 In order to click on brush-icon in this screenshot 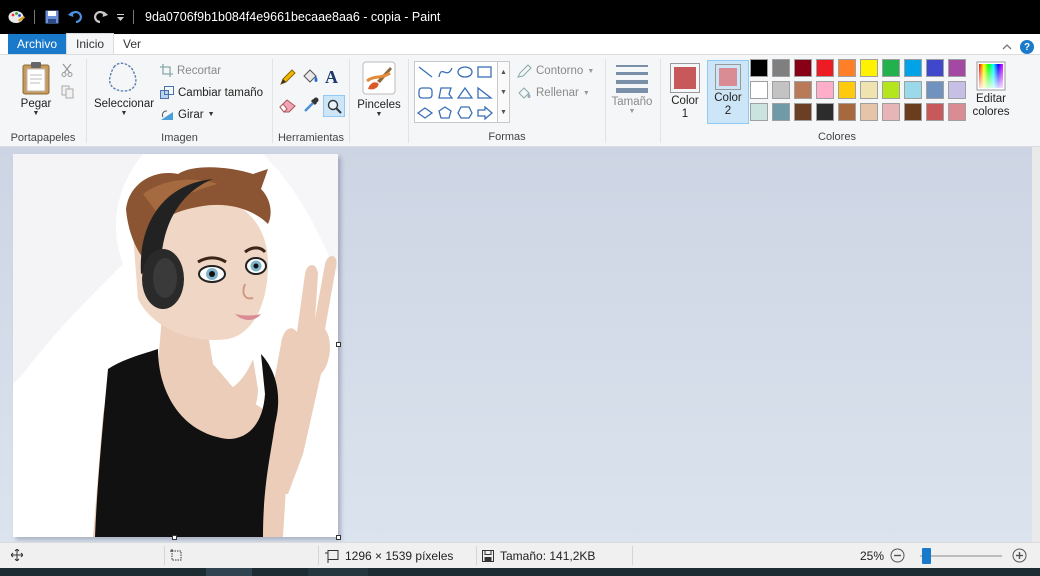, I will do `click(379, 78)`.